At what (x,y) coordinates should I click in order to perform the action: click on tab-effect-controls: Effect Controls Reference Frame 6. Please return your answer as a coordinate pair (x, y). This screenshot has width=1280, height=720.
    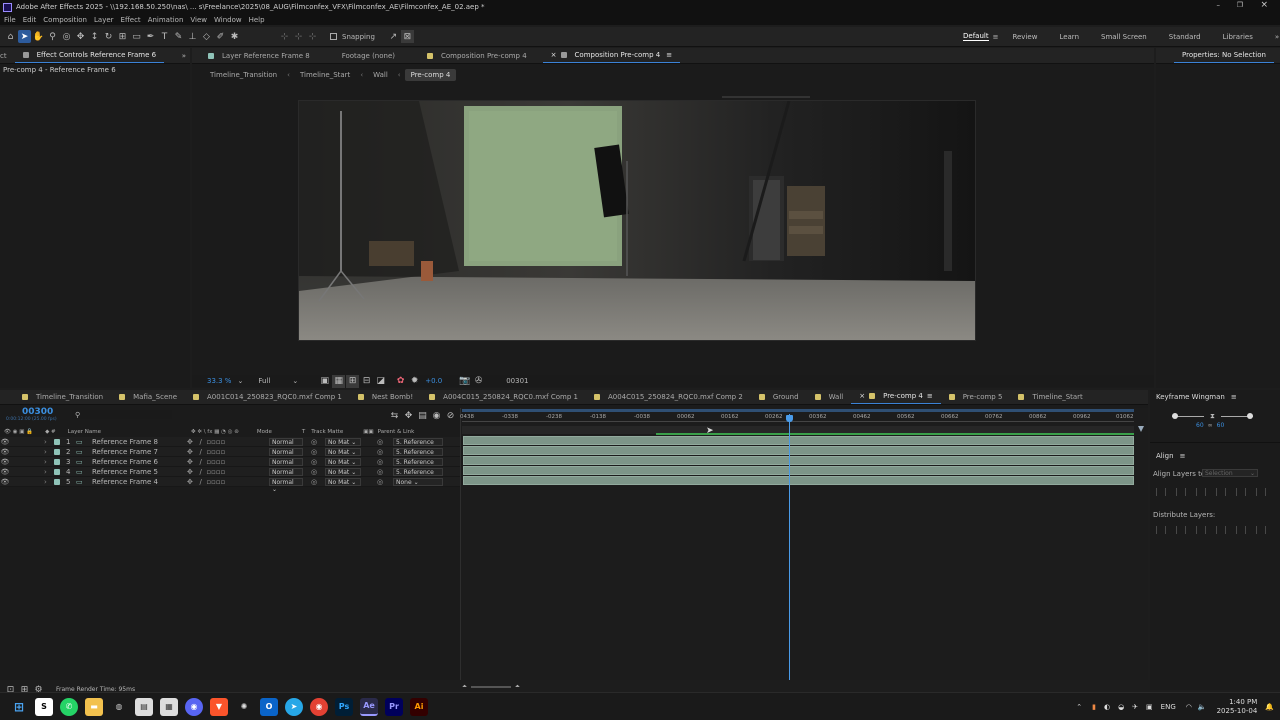
    Looking at the image, I should click on (89, 55).